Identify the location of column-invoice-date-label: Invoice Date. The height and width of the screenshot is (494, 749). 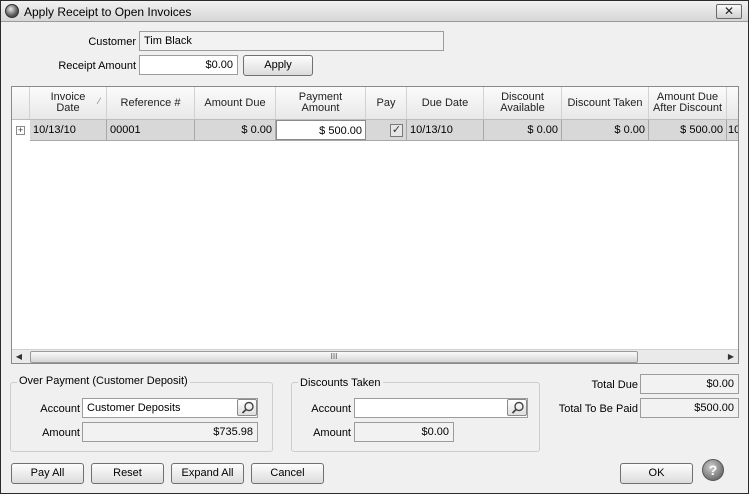
(68, 102).